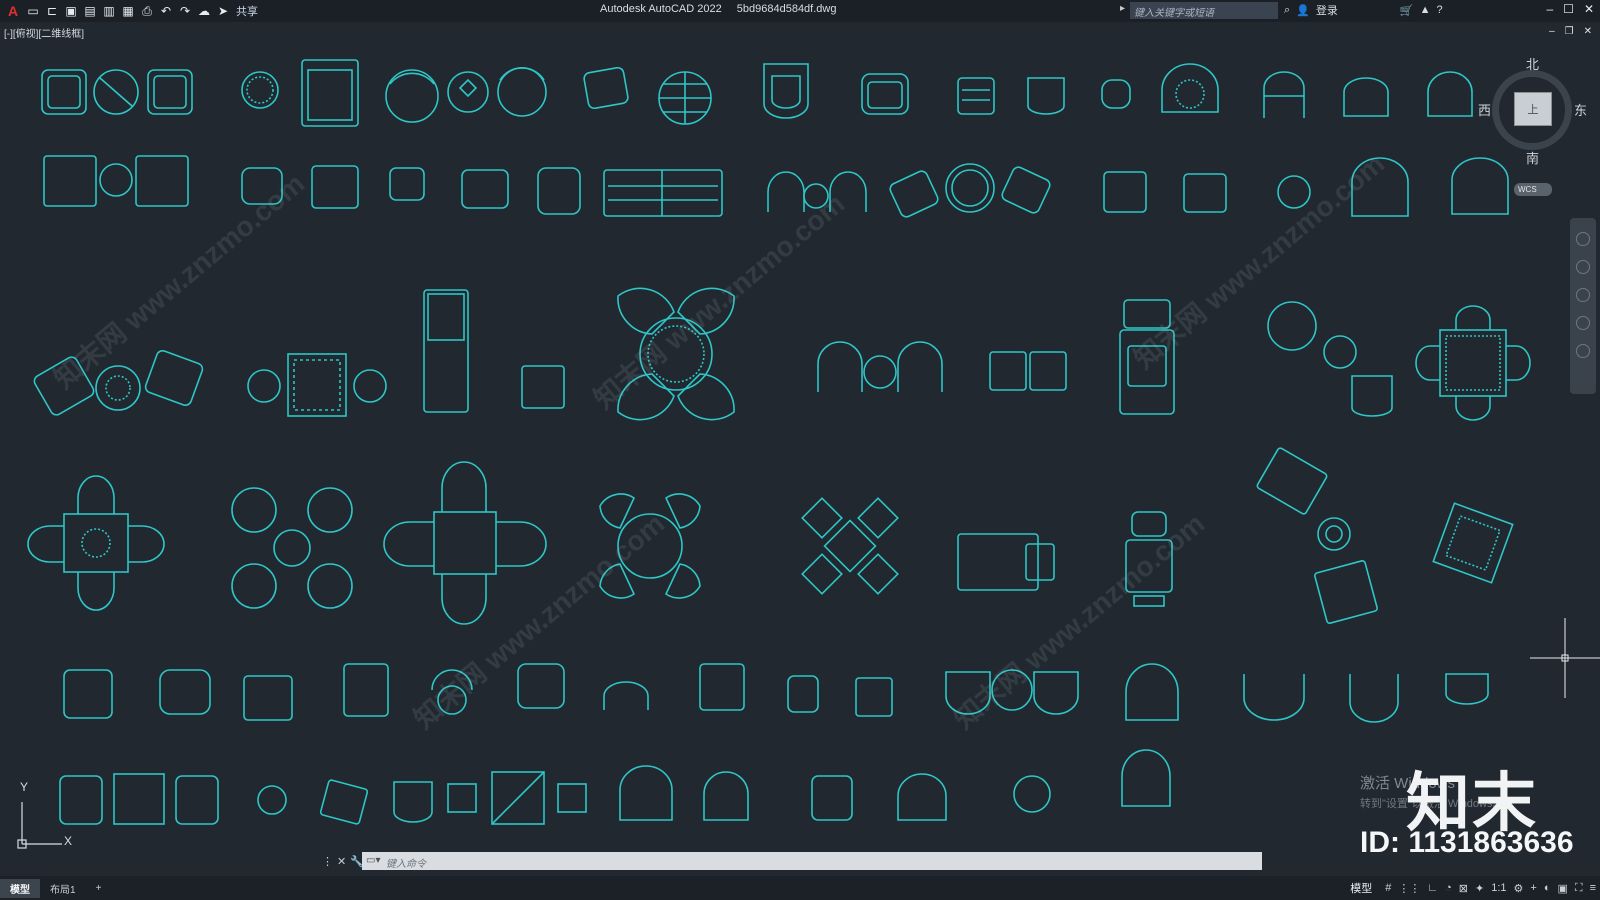  I want to click on zoom-icon, so click(1583, 295).